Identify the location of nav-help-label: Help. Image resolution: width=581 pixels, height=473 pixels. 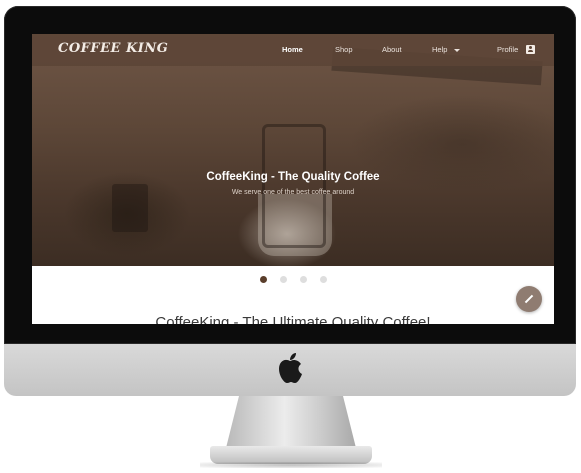
(440, 49).